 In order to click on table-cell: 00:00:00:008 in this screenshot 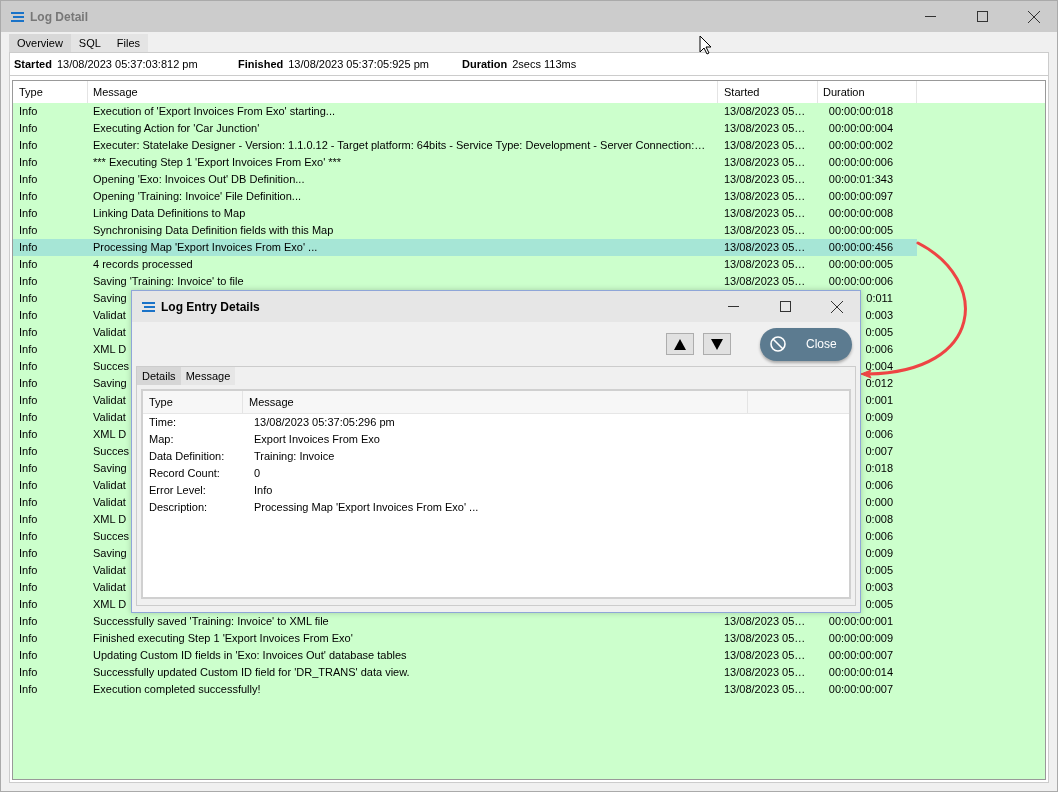, I will do `click(860, 213)`.